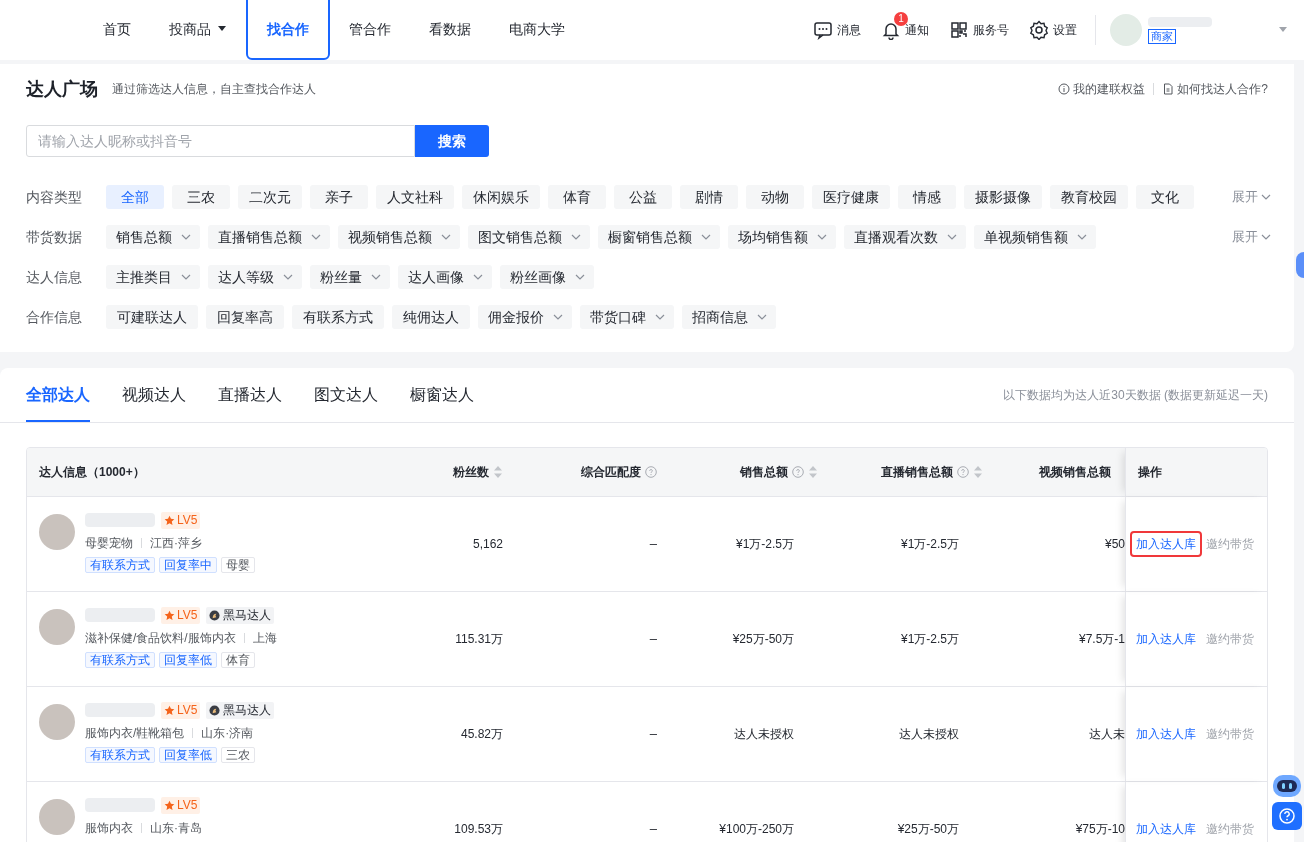 The image size is (1304, 842). Describe the element at coordinates (729, 317) in the screenshot. I see `filter-dropdown: 招商信息` at that location.